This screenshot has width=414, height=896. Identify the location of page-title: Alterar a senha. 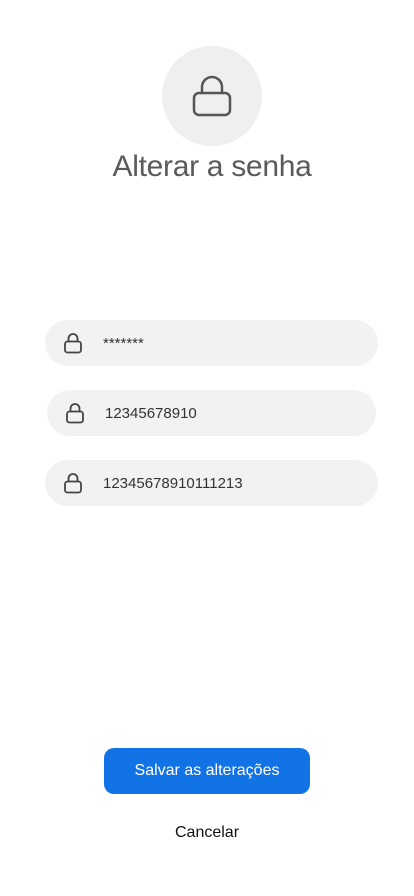
(212, 166).